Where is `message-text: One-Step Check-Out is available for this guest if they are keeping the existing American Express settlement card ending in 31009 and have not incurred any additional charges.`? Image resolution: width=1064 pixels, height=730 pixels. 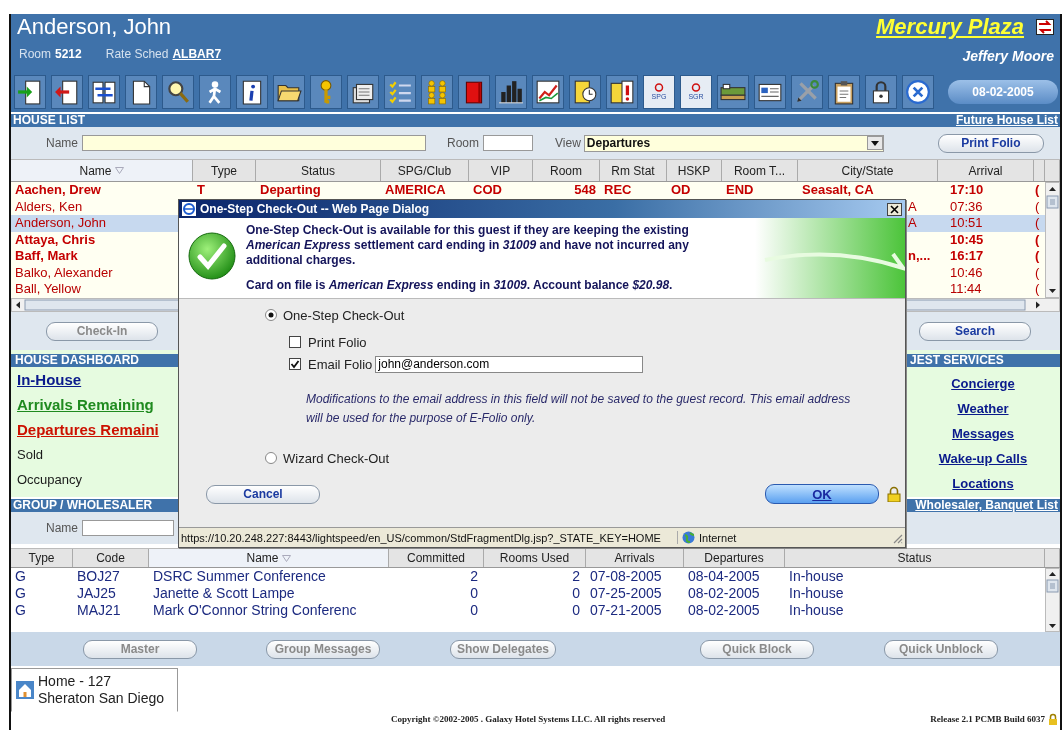 message-text: One-Step Check-Out is available for this guest if they are keeping the existing American Express settlement card ending in 31009 and have not incurred any additional charges. is located at coordinates (468, 245).